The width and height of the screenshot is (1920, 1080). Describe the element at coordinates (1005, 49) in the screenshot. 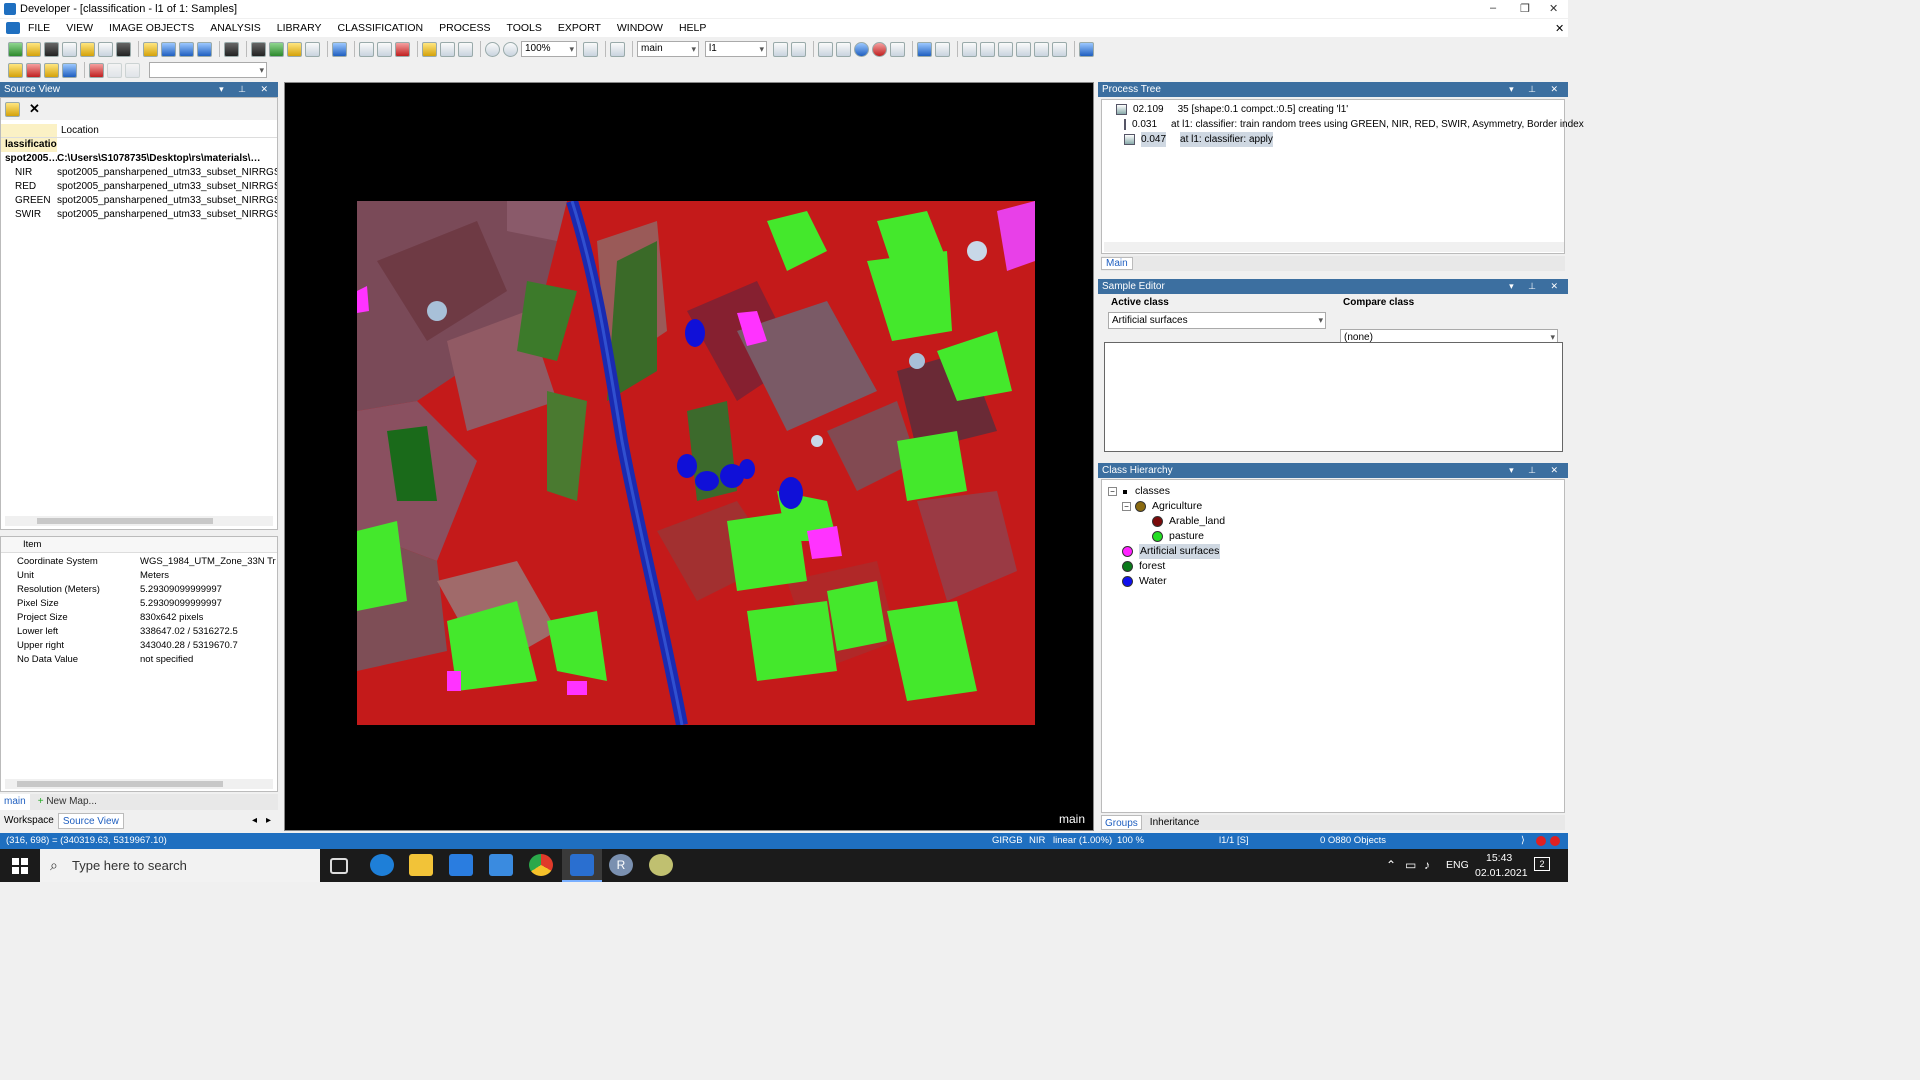

I see `merge-icon` at that location.